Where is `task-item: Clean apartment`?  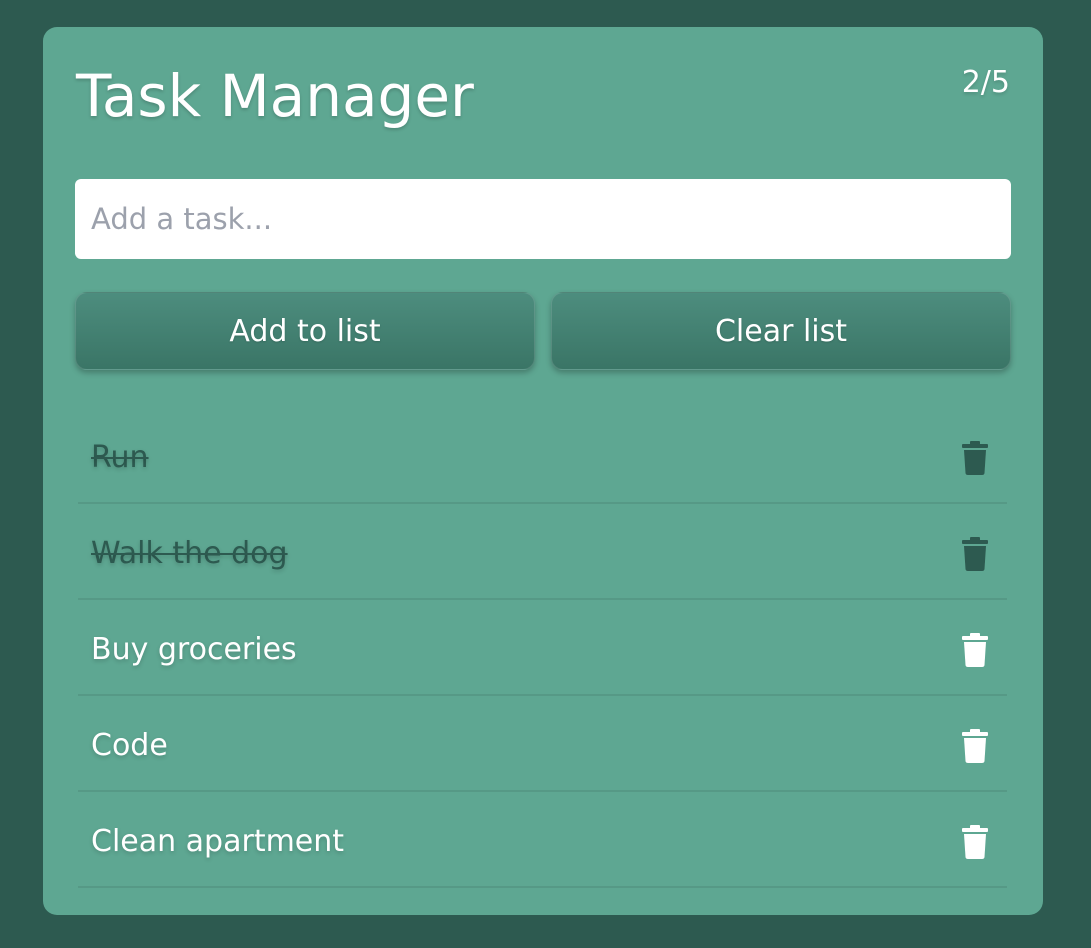
task-item: Clean apartment is located at coordinates (542, 841).